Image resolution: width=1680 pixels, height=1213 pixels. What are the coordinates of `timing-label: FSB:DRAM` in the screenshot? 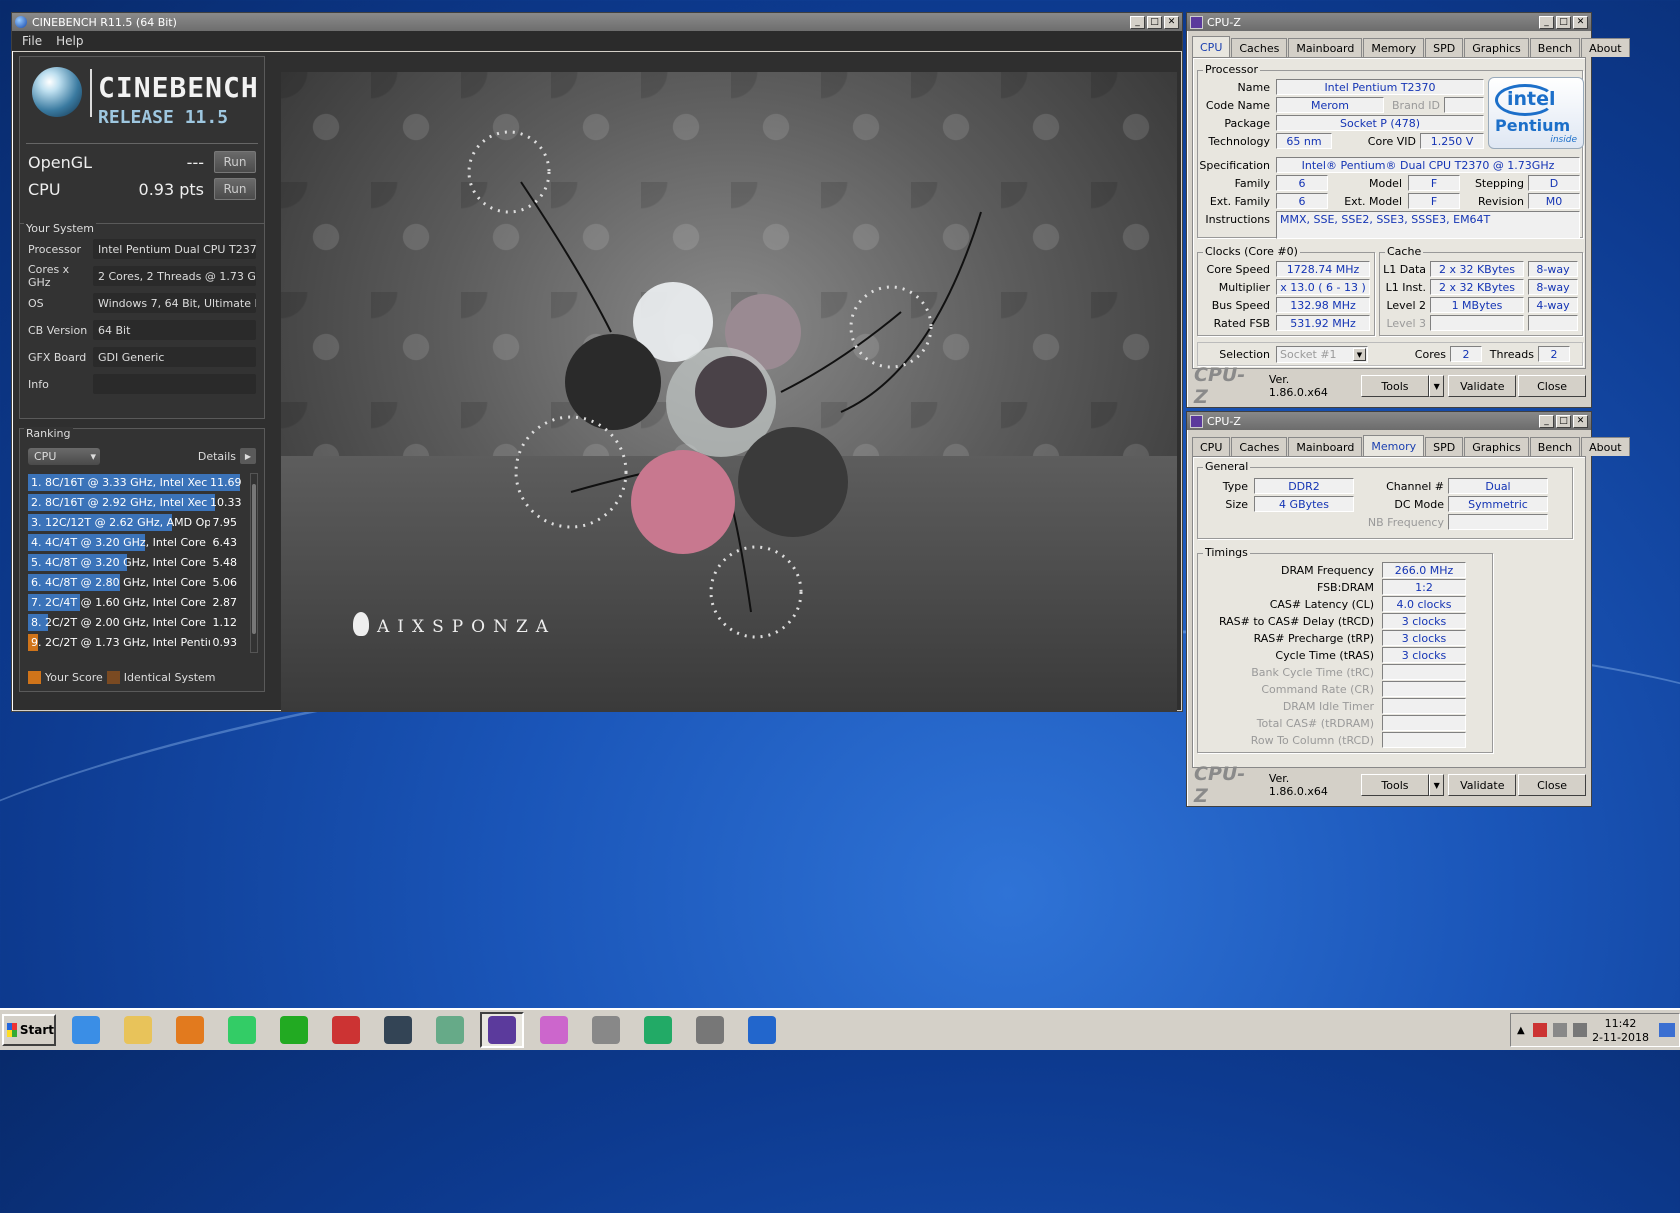 It's located at (1345, 587).